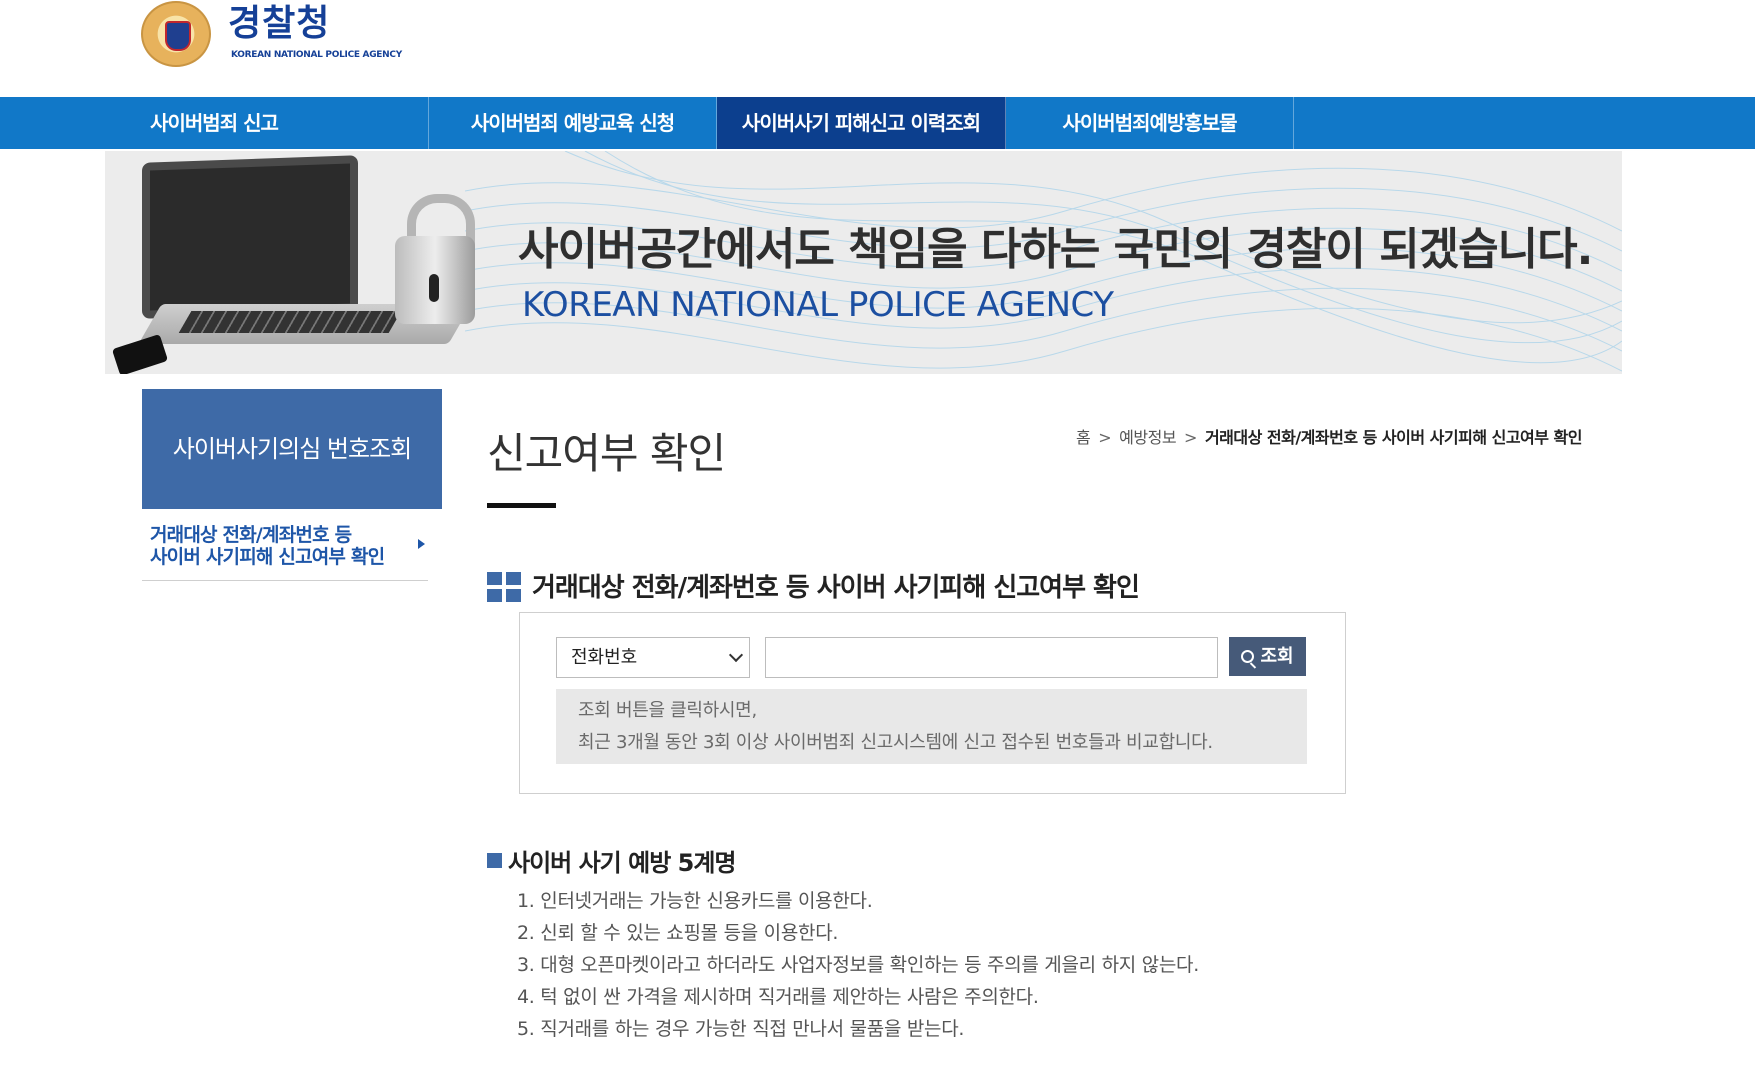 This screenshot has width=1755, height=1077. Describe the element at coordinates (622, 863) in the screenshot. I see `tips-title: 사이버 사기 예방 5계명` at that location.